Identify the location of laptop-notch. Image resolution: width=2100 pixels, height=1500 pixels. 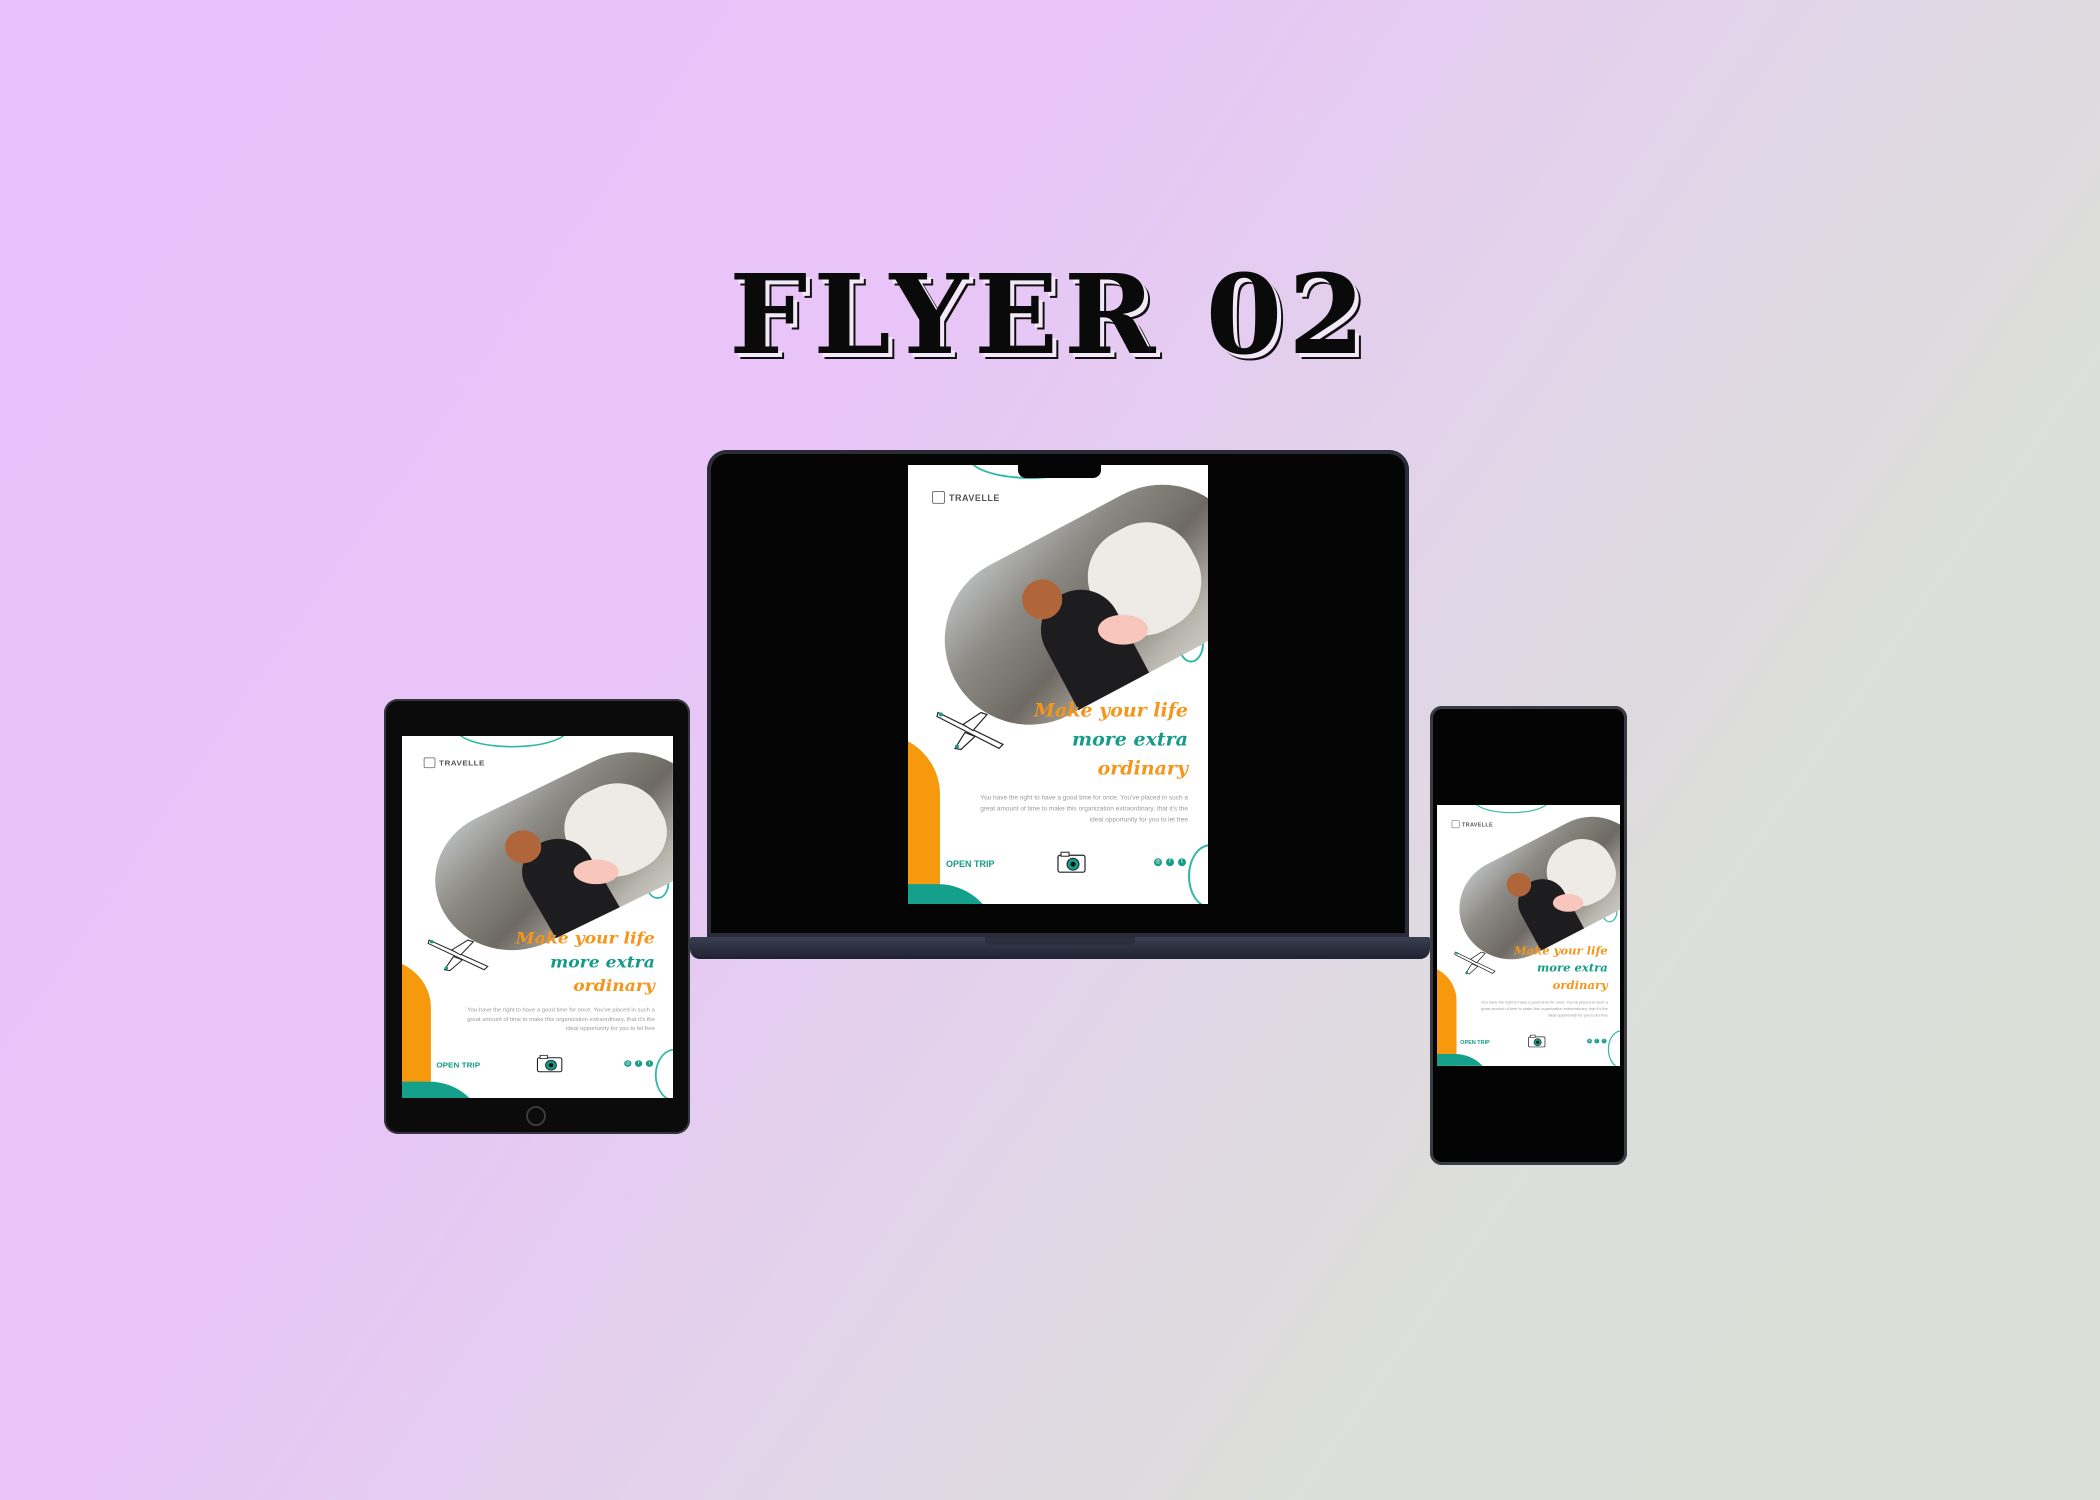
(1059, 470).